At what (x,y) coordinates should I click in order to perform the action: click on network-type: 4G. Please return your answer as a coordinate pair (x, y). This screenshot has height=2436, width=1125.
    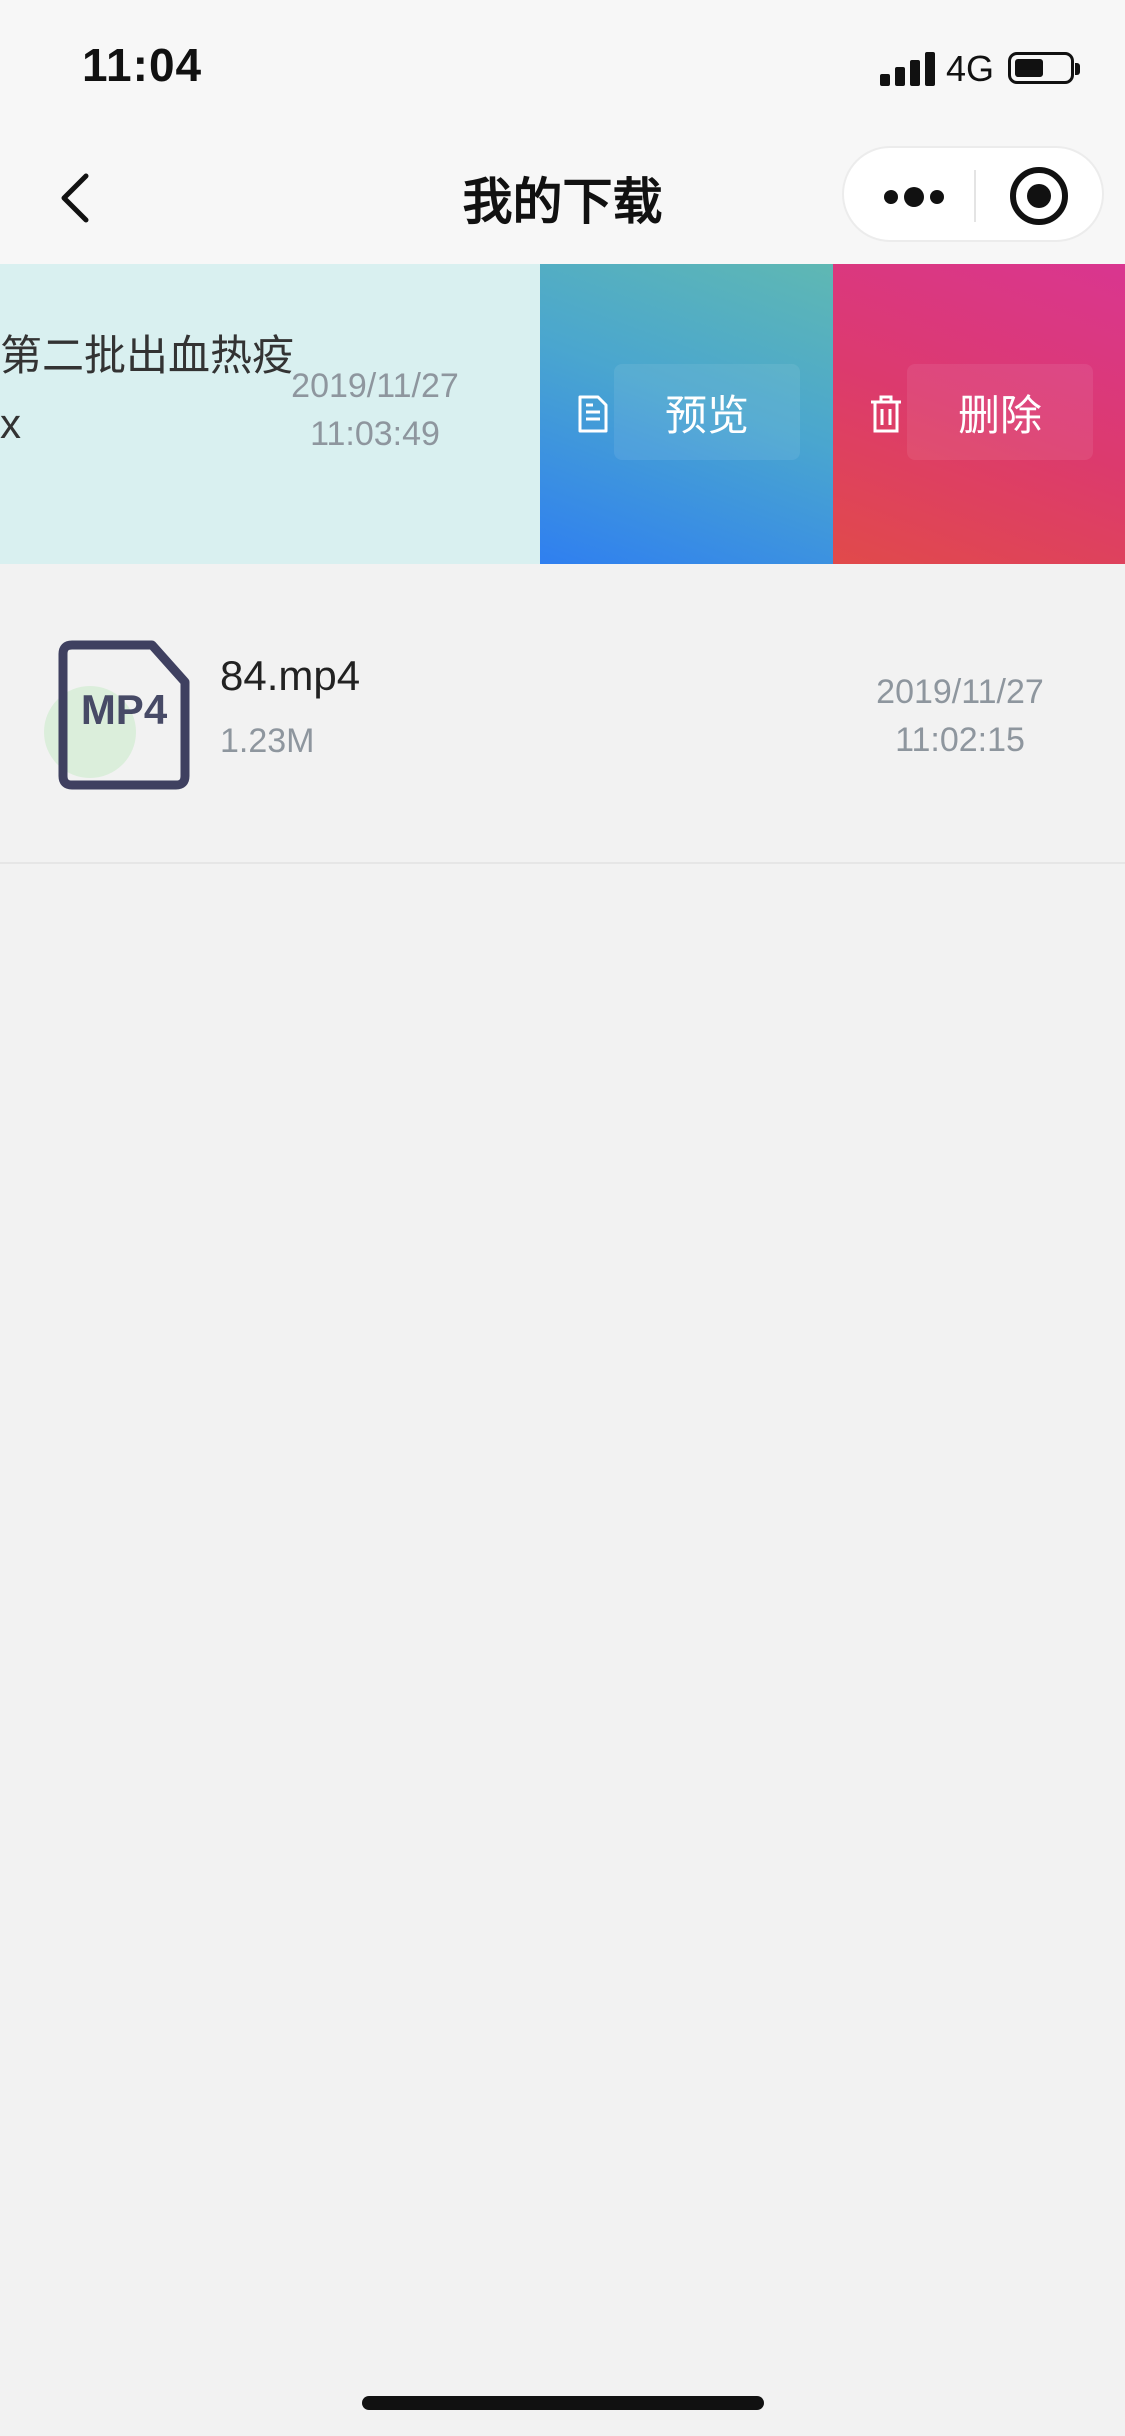
    Looking at the image, I should click on (970, 68).